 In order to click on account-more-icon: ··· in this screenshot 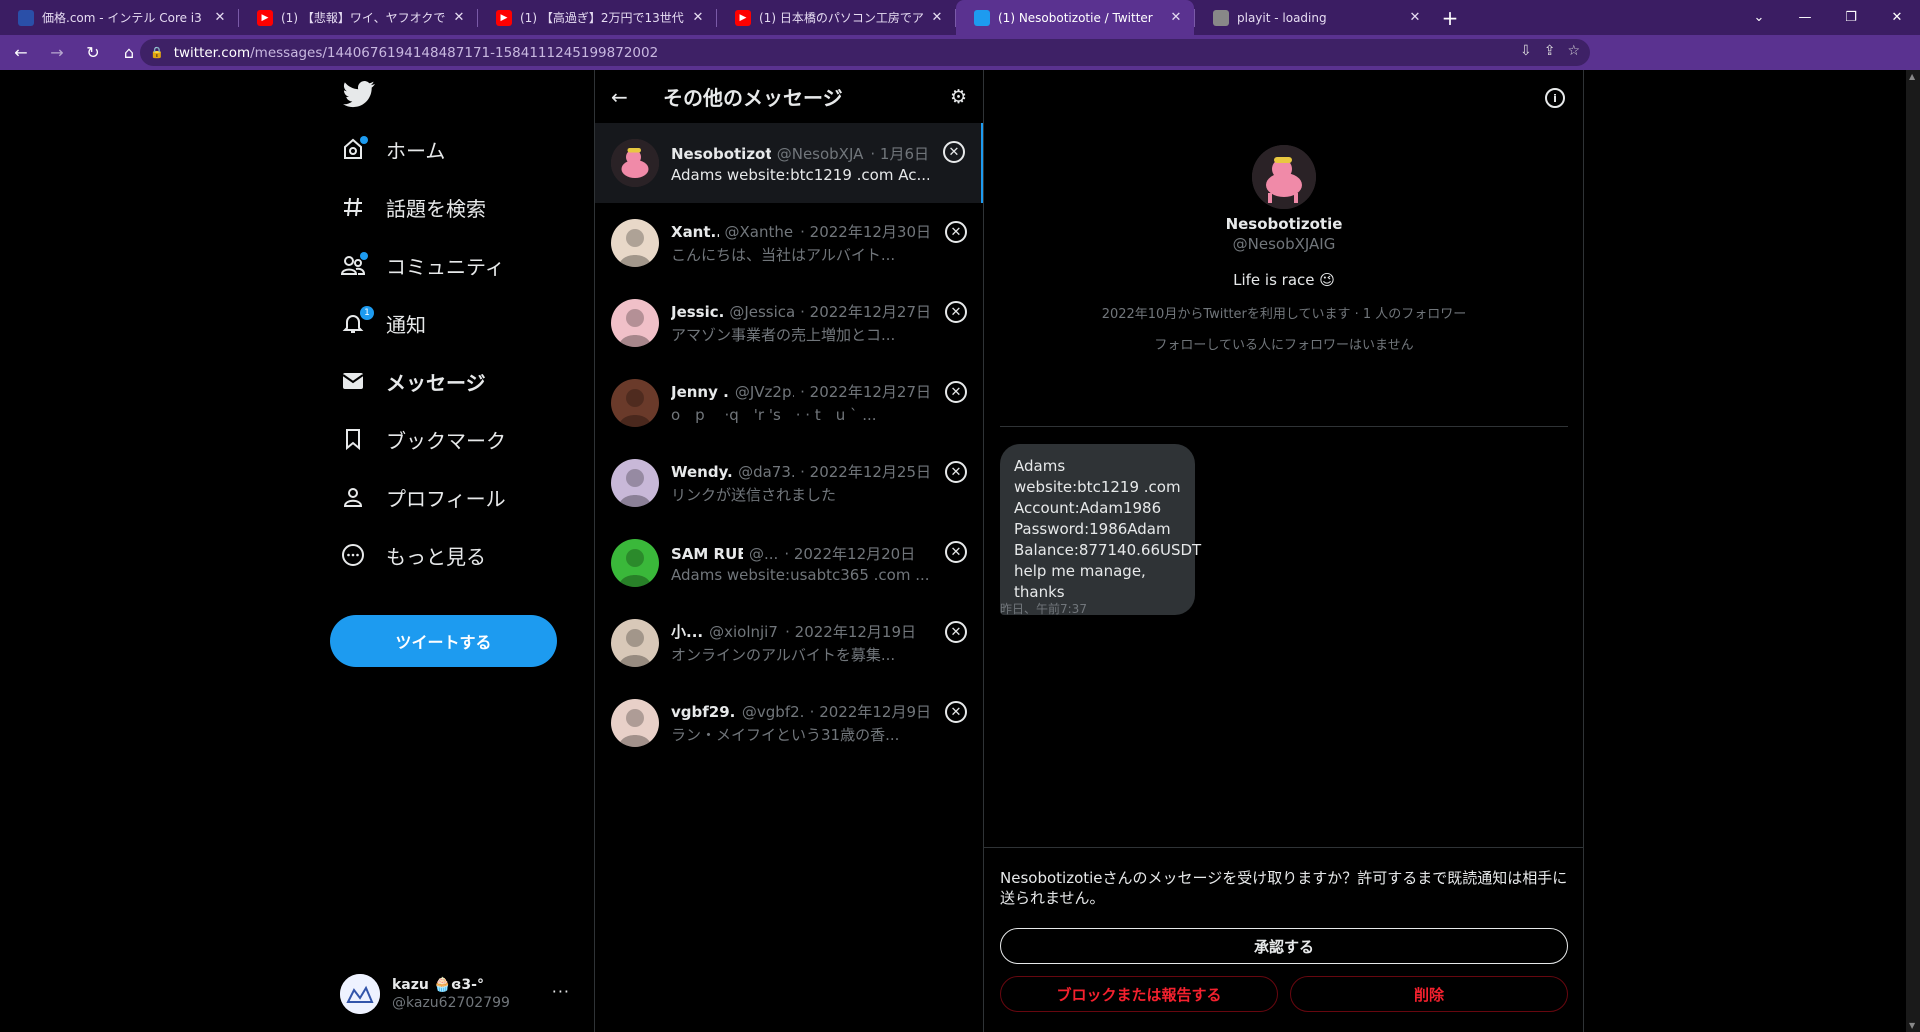, I will do `click(561, 991)`.